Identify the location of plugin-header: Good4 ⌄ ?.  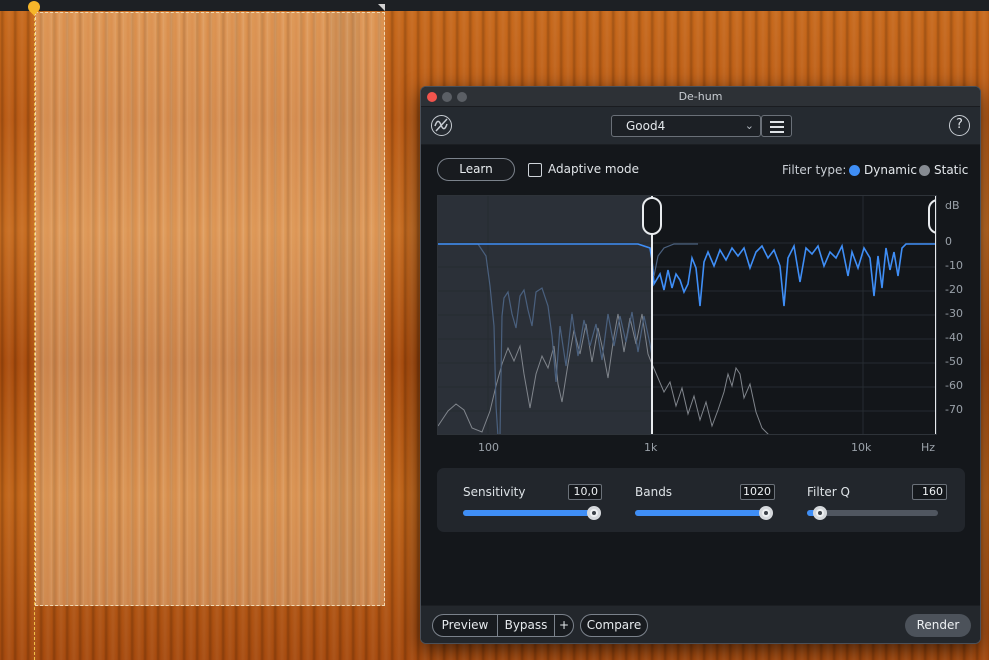
(700, 126).